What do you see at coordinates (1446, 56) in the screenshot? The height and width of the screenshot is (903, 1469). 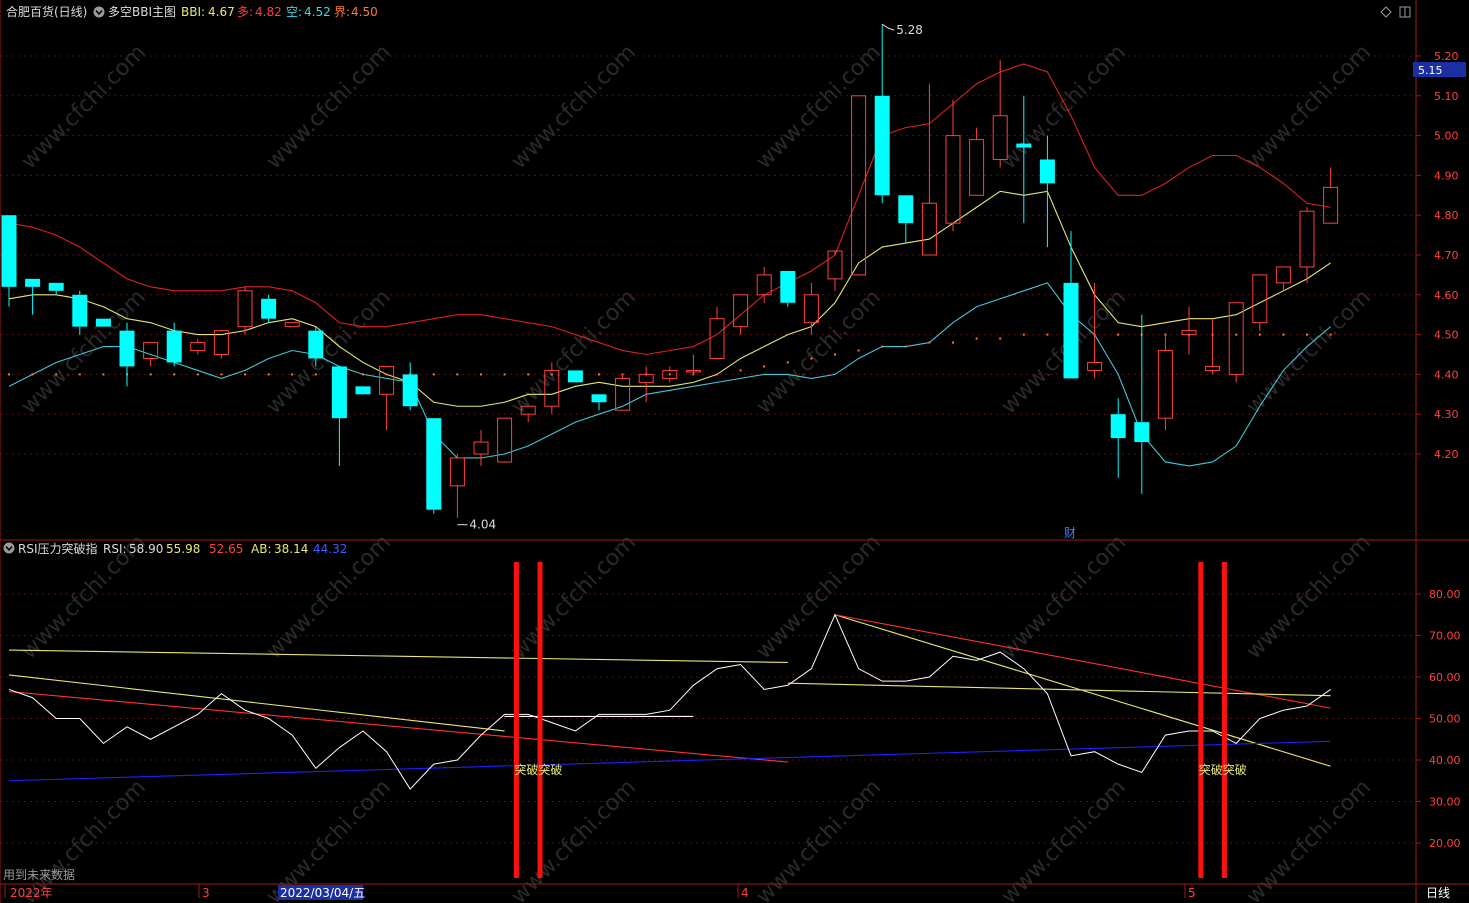 I see `price-tick-label: 5.20` at bounding box center [1446, 56].